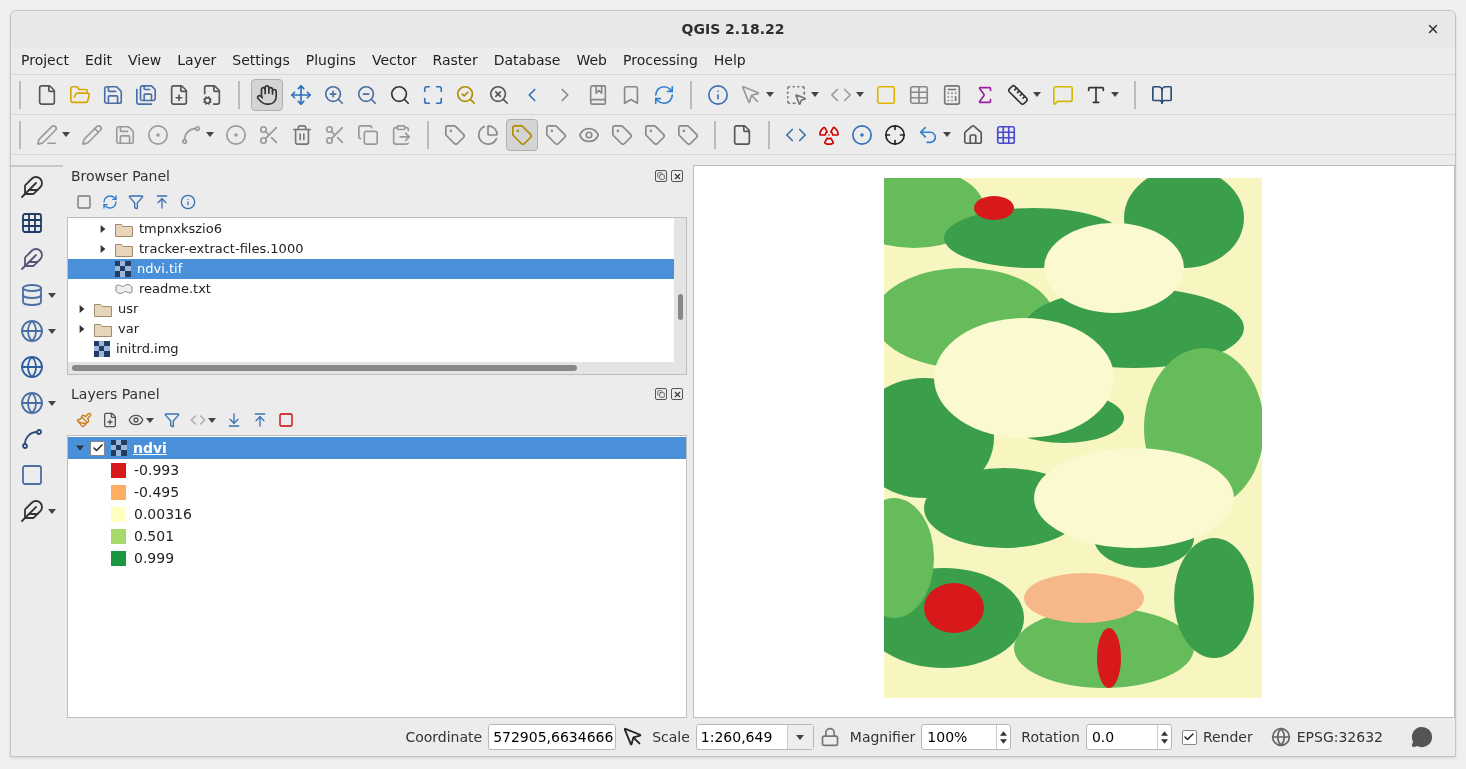 Image resolution: width=1466 pixels, height=769 pixels. What do you see at coordinates (1128, 737) in the screenshot?
I see `rotation-field: 0.0` at bounding box center [1128, 737].